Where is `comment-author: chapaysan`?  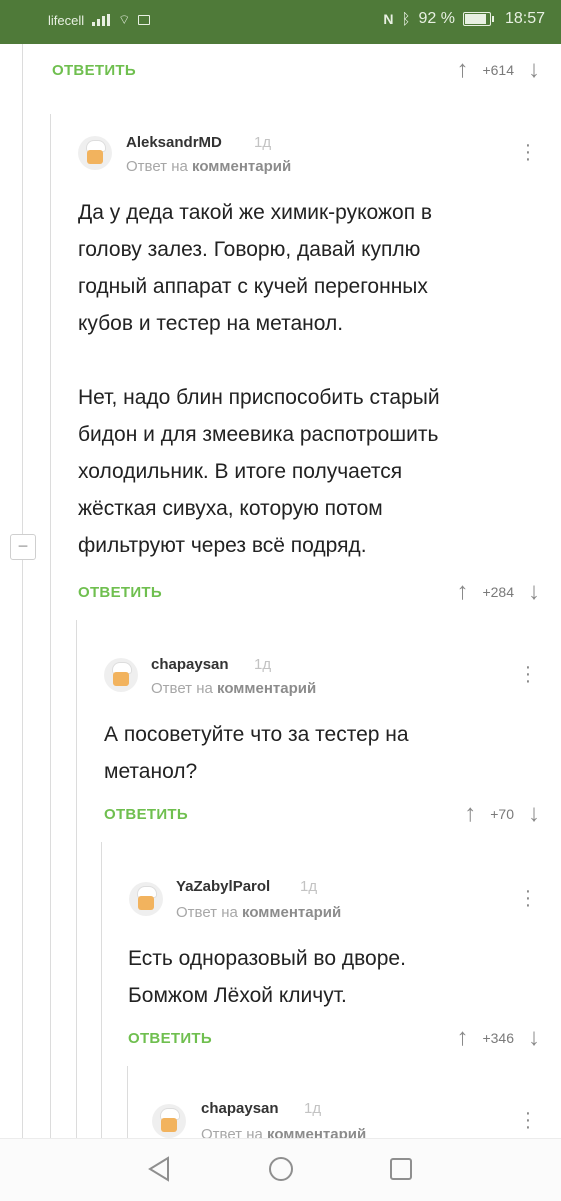 comment-author: chapaysan is located at coordinates (240, 1108).